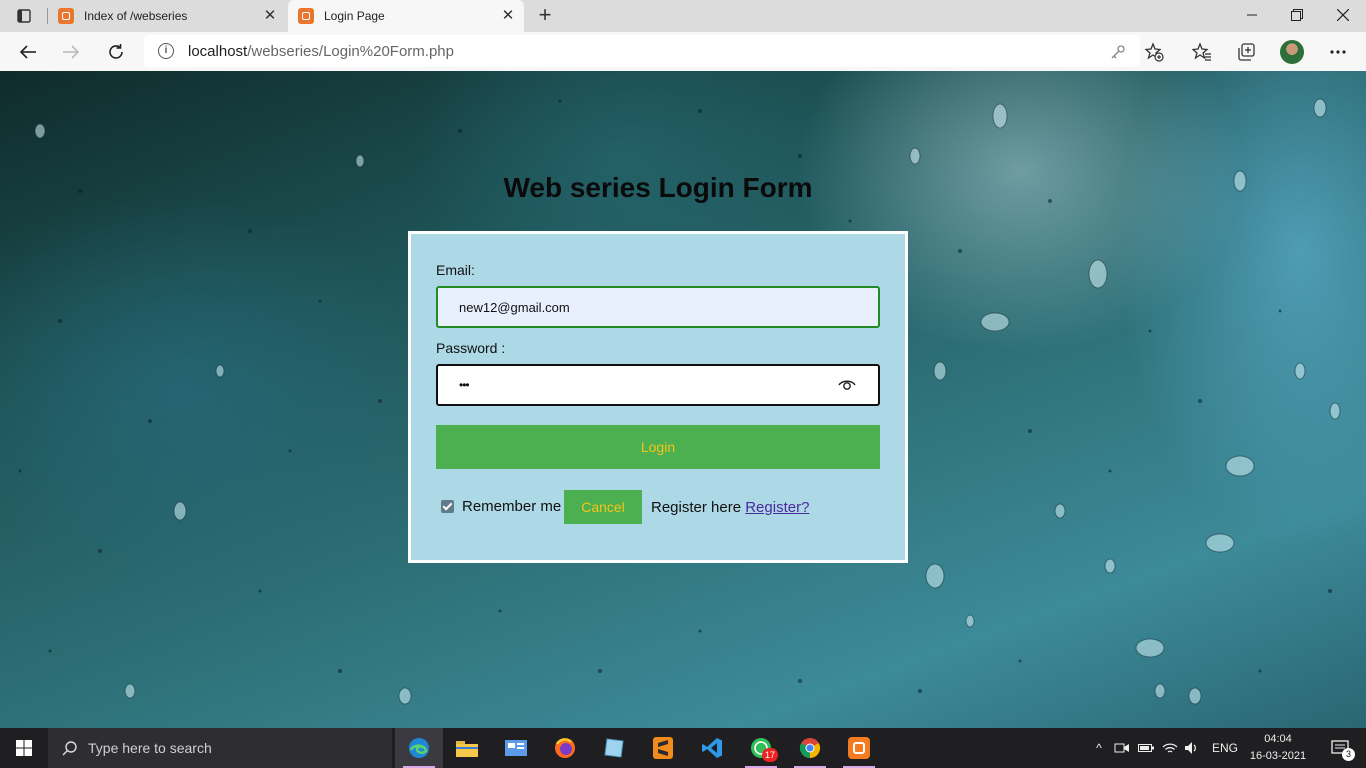  I want to click on show-password-icon, so click(847, 385).